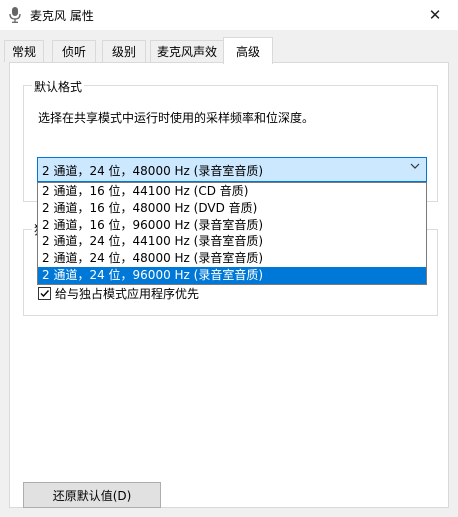 The height and width of the screenshot is (517, 458). What do you see at coordinates (232, 241) in the screenshot?
I see `dropdown-option: 2 通道，24 位，44100 Hz (录音室音质)` at bounding box center [232, 241].